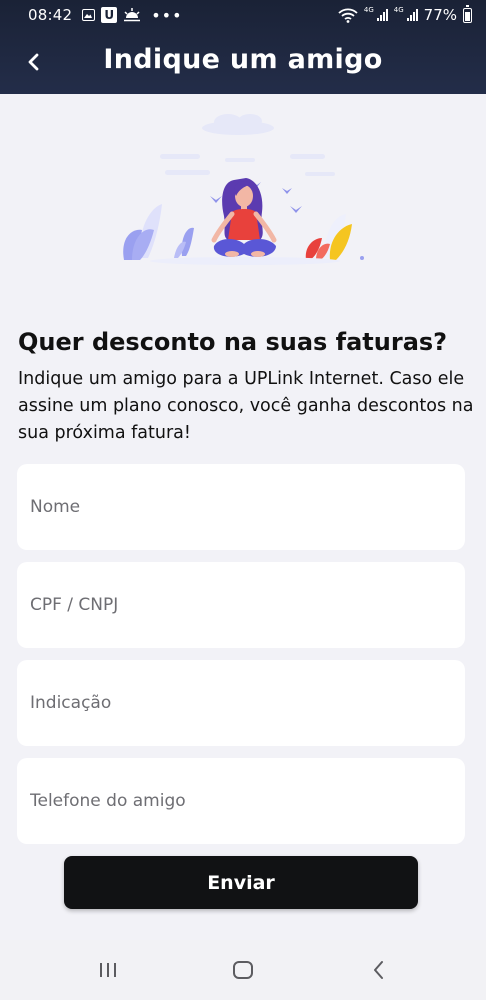 The image size is (486, 1000). What do you see at coordinates (241, 882) in the screenshot?
I see `submit-button: Enviar` at bounding box center [241, 882].